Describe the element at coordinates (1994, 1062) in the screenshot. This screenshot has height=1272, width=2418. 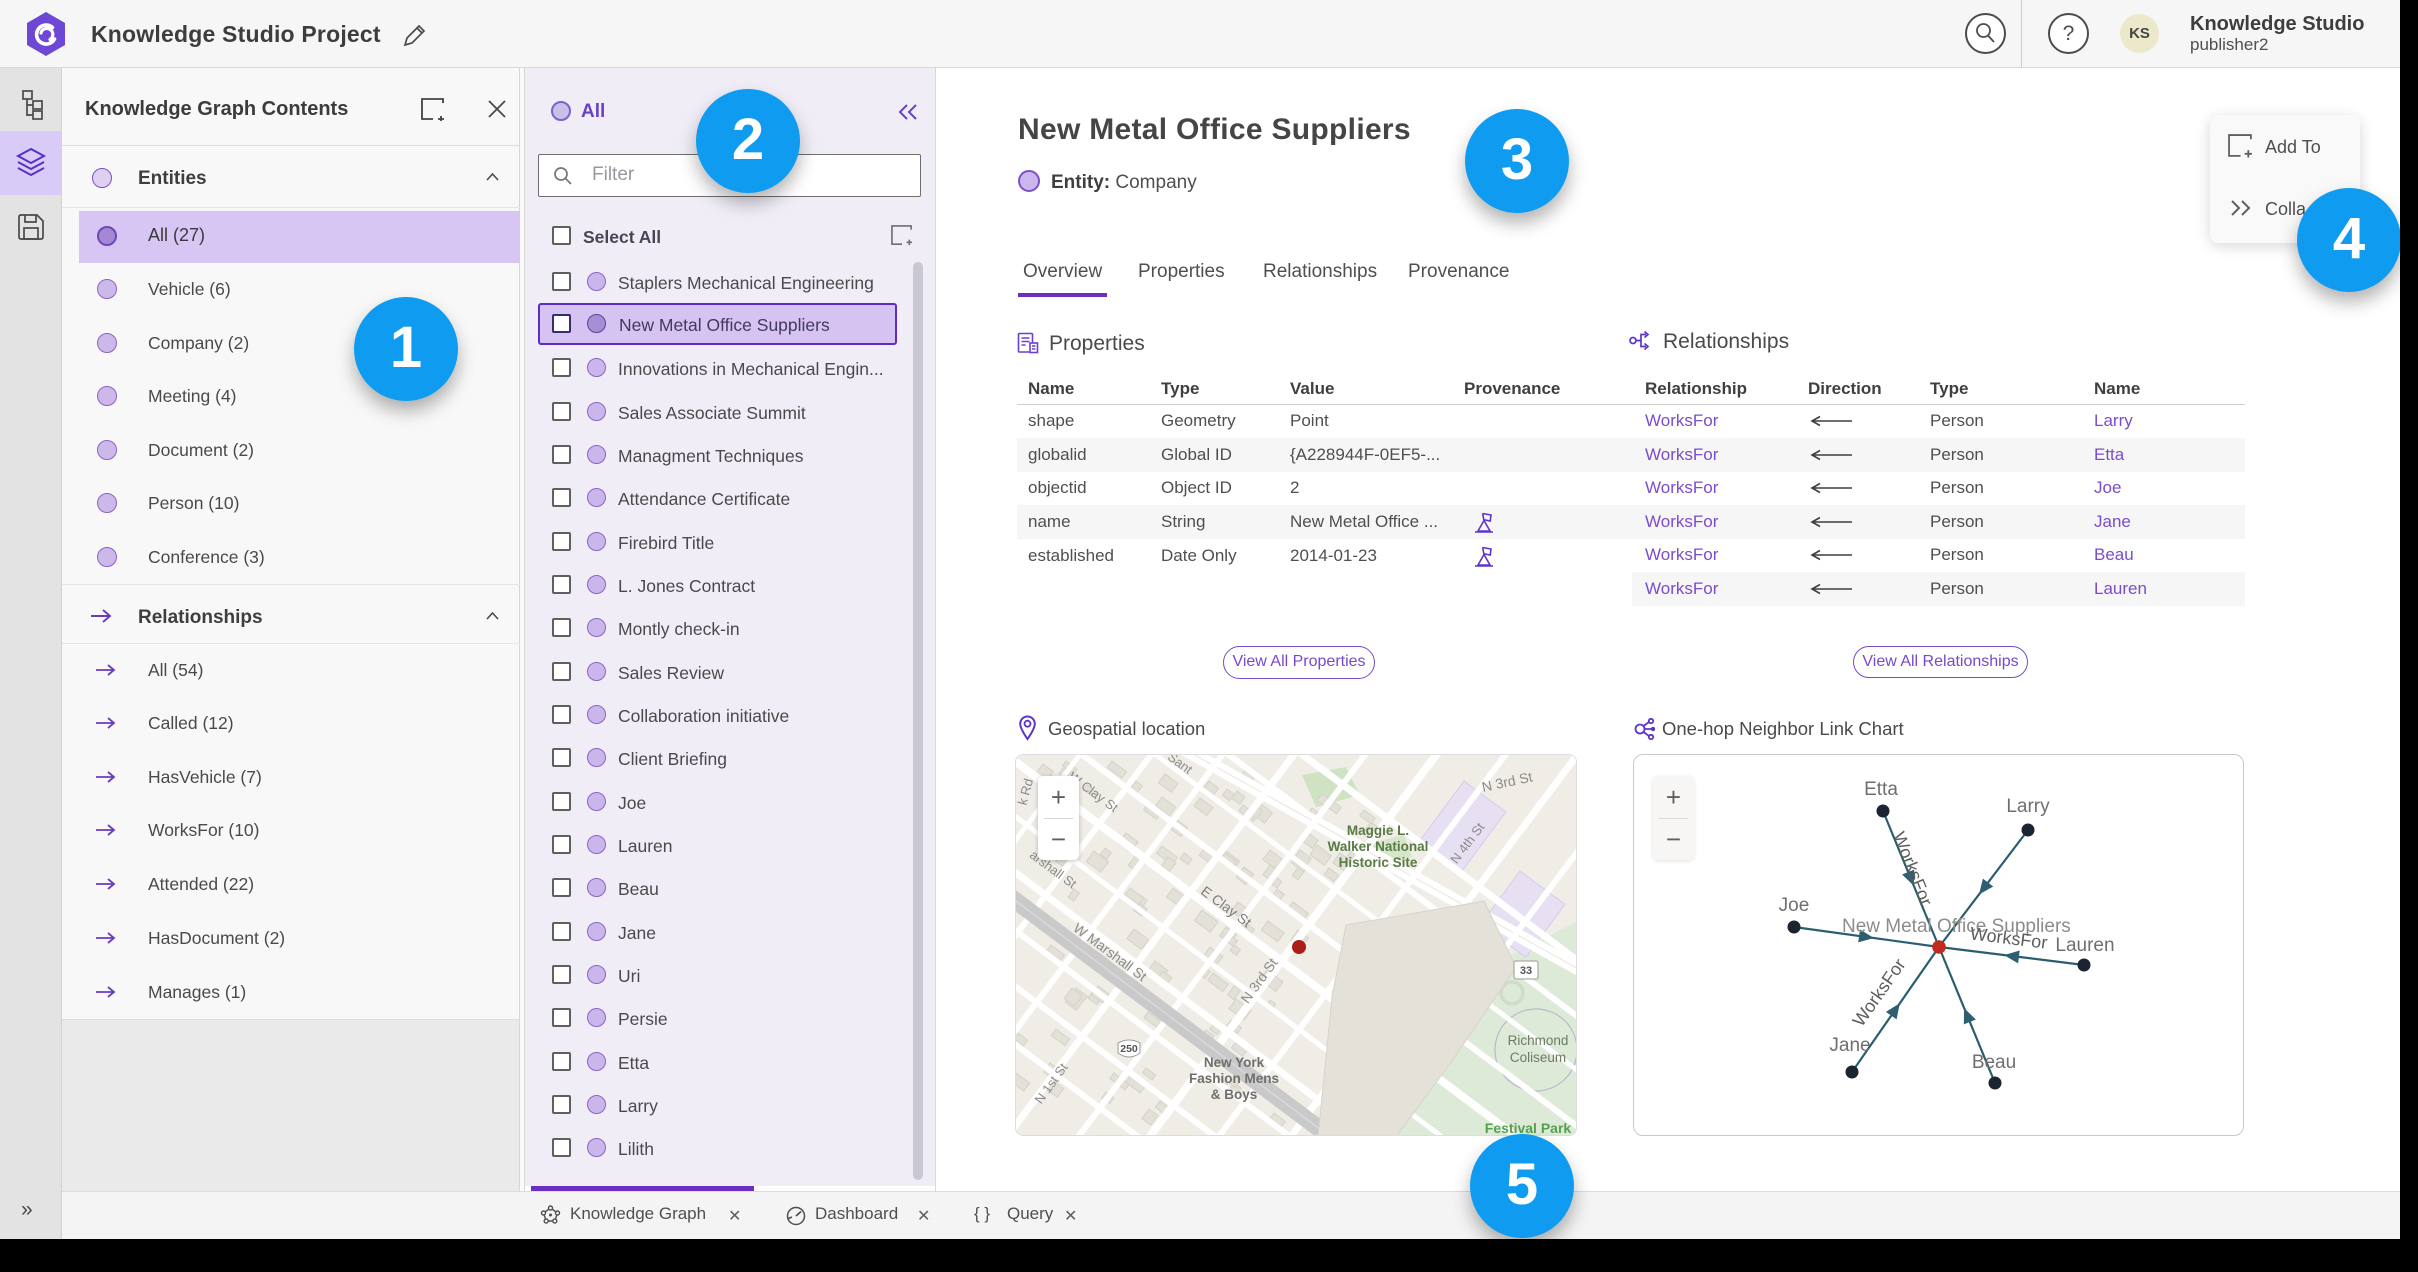
I see `svg-text: Beau` at that location.